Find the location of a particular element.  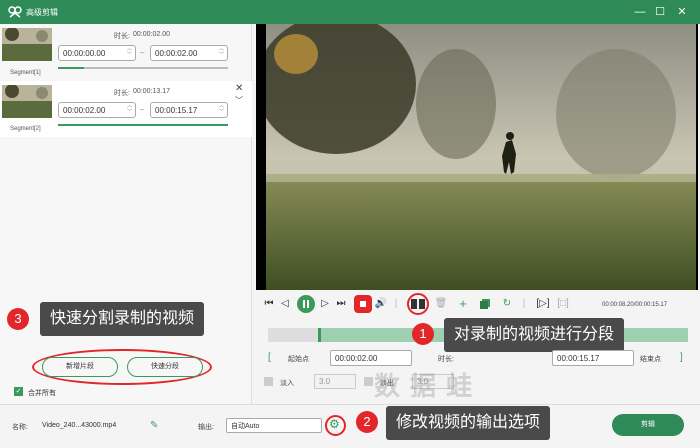

delete-icon: 🗑 is located at coordinates (441, 304).